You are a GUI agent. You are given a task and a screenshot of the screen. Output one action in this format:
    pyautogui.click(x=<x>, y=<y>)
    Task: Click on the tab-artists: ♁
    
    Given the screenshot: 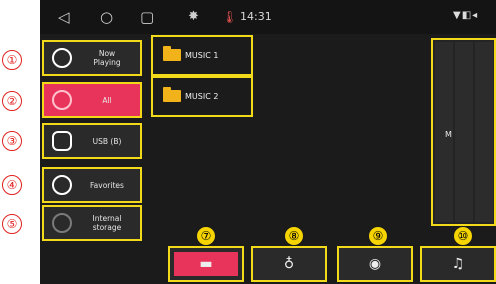 What is the action you would take?
    pyautogui.click(x=289, y=264)
    